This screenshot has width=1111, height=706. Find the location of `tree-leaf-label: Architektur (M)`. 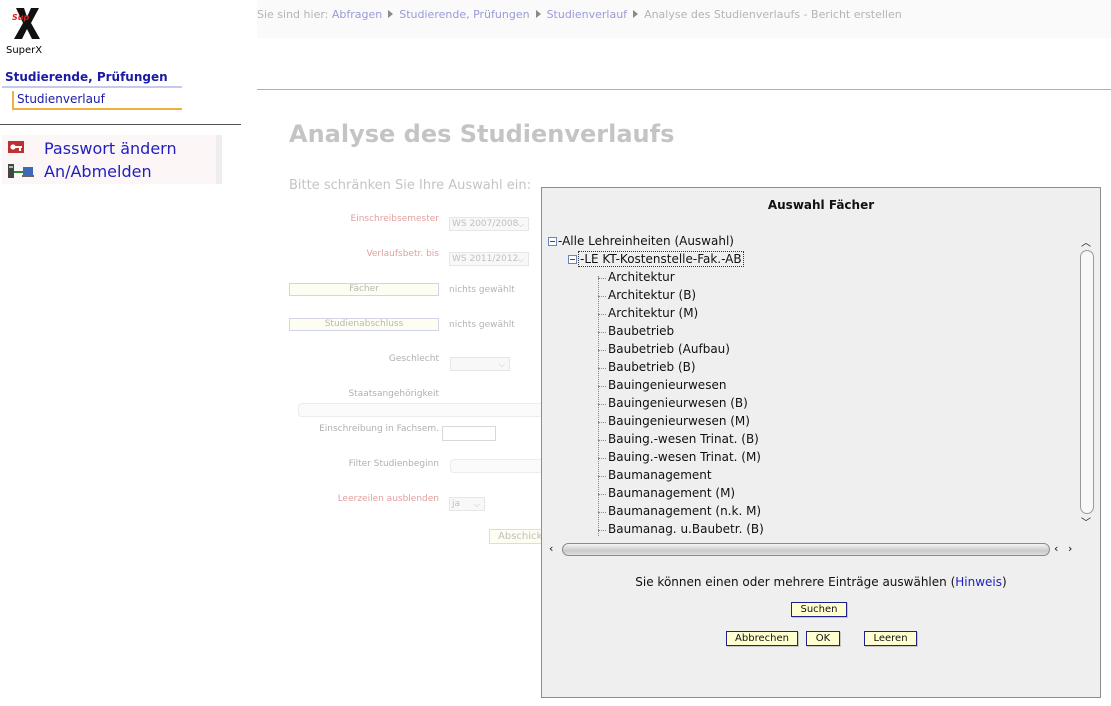

tree-leaf-label: Architektur (M) is located at coordinates (653, 313).